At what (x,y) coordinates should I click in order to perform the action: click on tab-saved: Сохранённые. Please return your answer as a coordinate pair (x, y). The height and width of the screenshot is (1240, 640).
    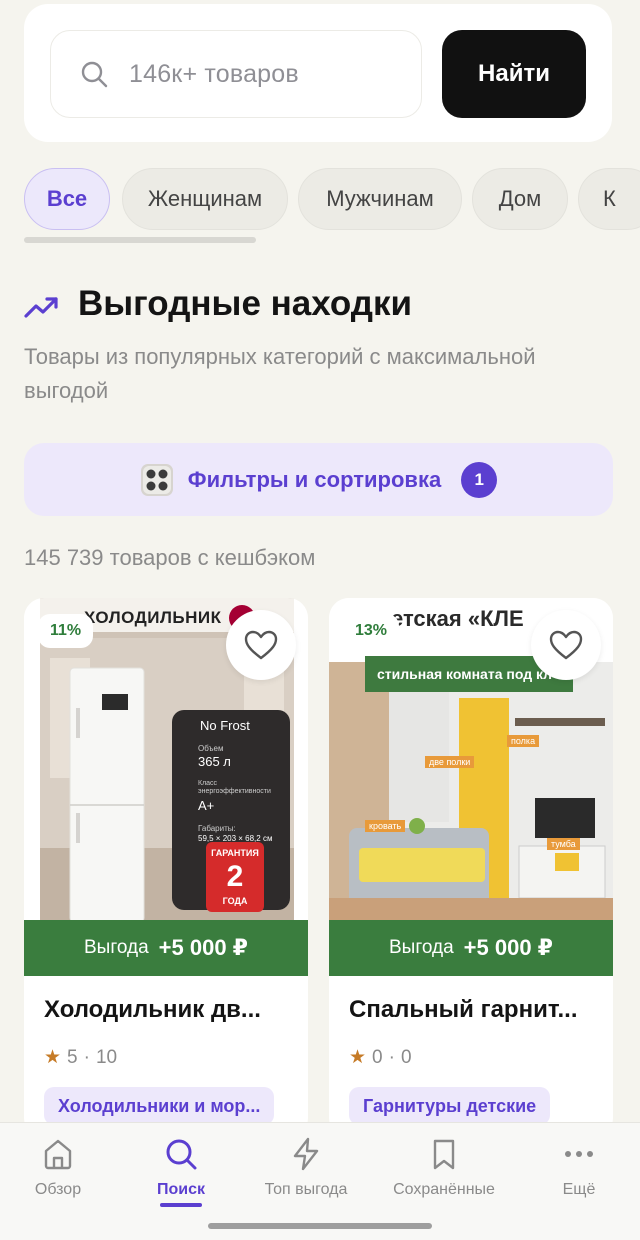
    Looking at the image, I should click on (444, 1168).